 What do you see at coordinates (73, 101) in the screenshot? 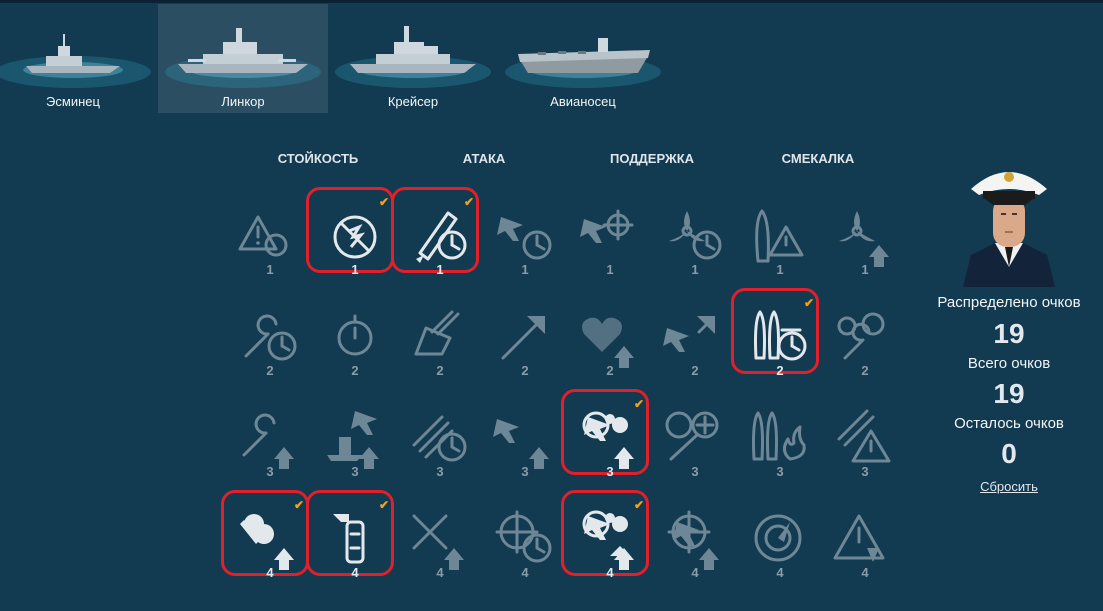
I see `tab-label: Эсминец` at bounding box center [73, 101].